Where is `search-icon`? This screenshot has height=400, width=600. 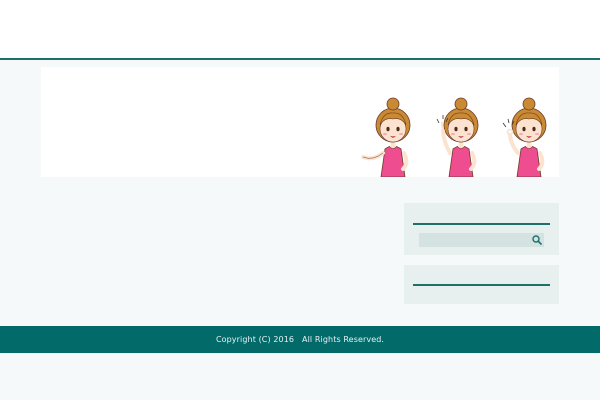
search-icon is located at coordinates (536, 240).